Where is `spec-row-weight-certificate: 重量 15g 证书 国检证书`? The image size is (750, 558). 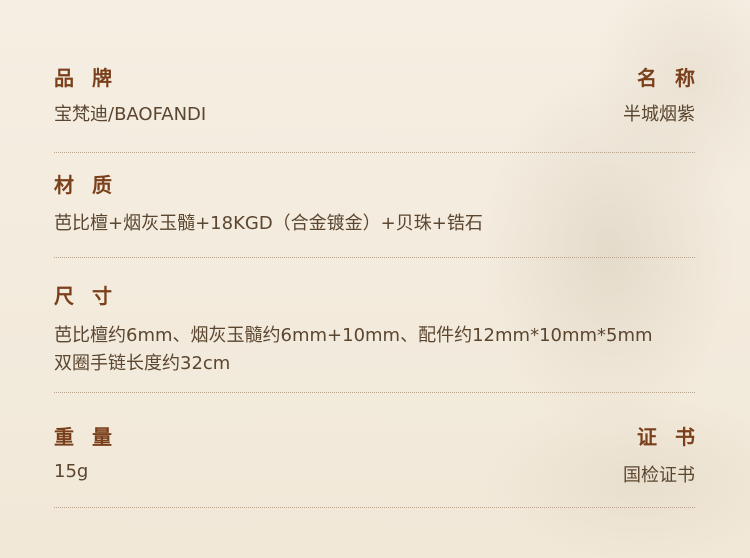
spec-row-weight-certificate: 重量 15g 证书 国检证书 is located at coordinates (374, 464).